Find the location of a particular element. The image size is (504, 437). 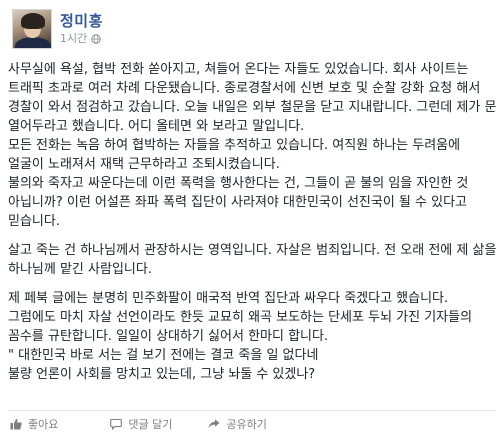

comment-button: 댓글 달기 is located at coordinates (141, 422).